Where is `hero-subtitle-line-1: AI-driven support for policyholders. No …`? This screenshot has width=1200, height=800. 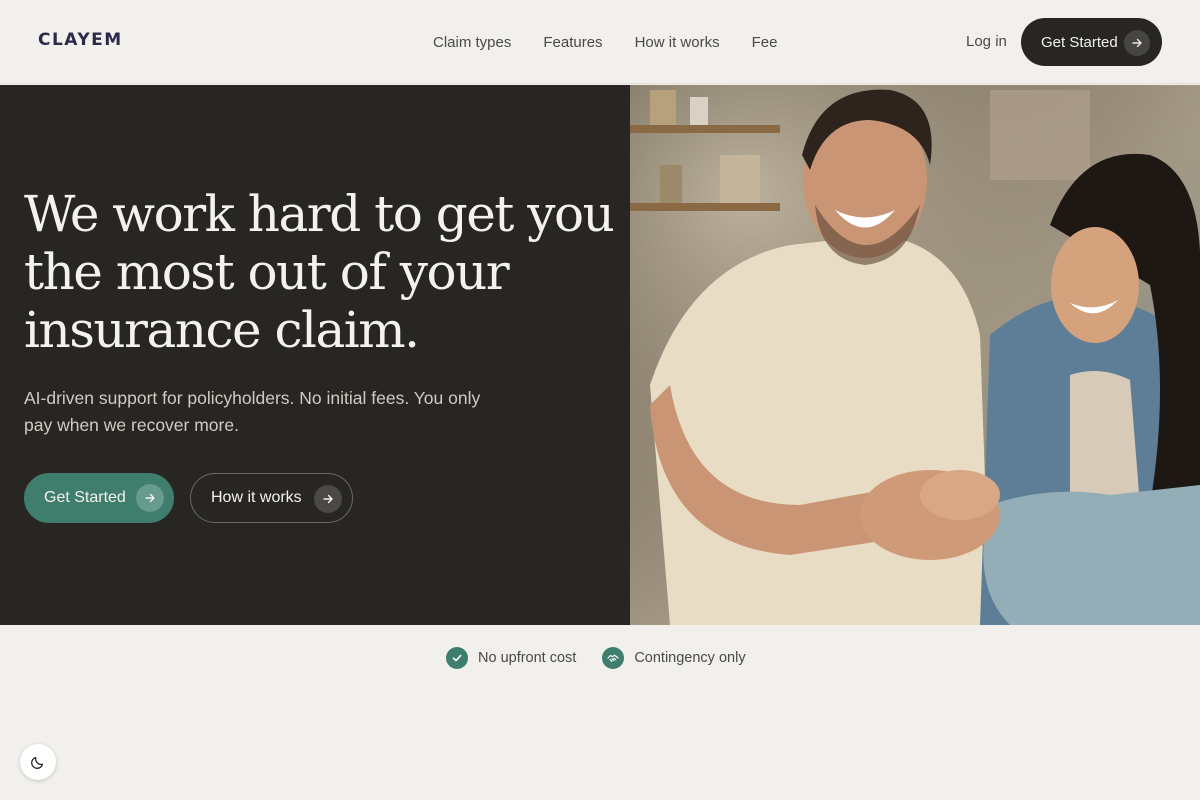 hero-subtitle-line-1: AI-driven support for policyholders. No … is located at coordinates (252, 398).